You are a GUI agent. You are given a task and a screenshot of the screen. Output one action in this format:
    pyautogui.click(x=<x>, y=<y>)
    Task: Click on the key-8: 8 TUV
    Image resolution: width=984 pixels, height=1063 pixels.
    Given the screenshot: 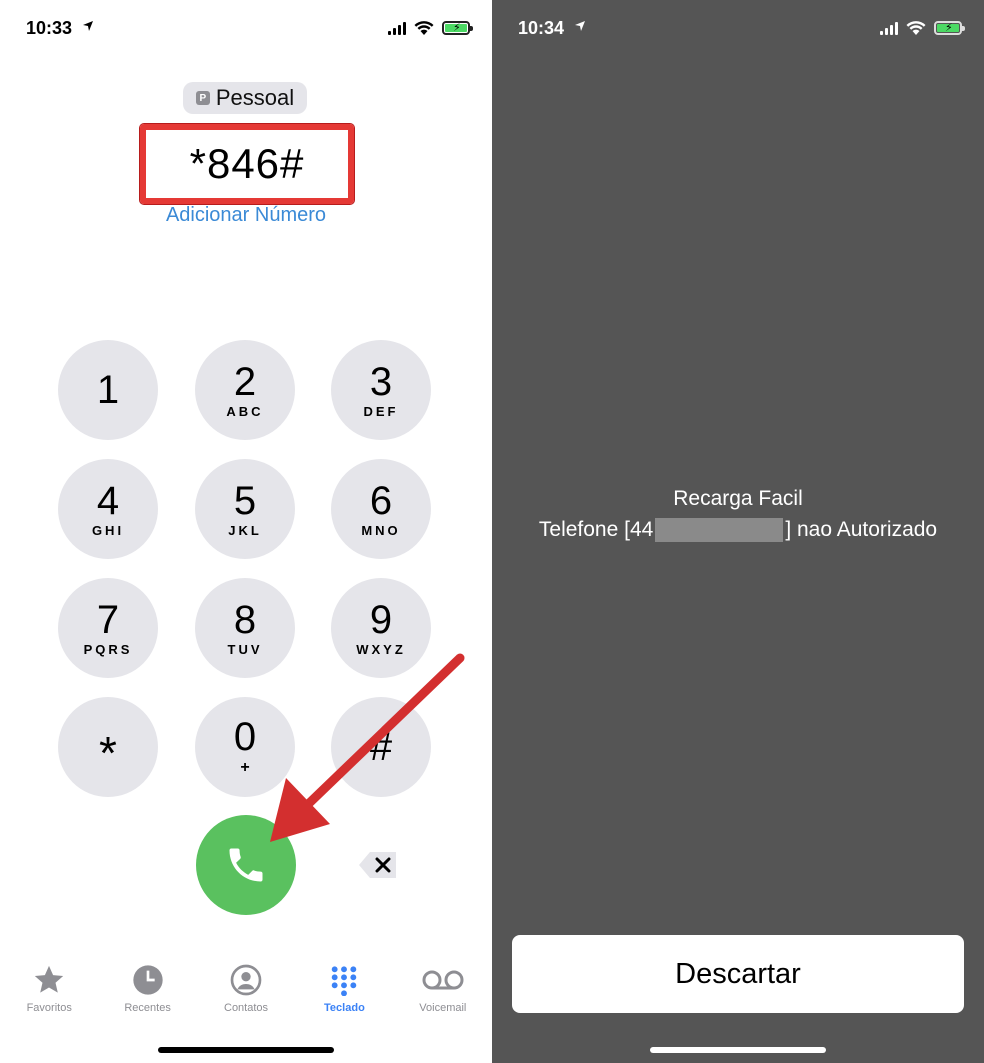 What is the action you would take?
    pyautogui.click(x=245, y=628)
    